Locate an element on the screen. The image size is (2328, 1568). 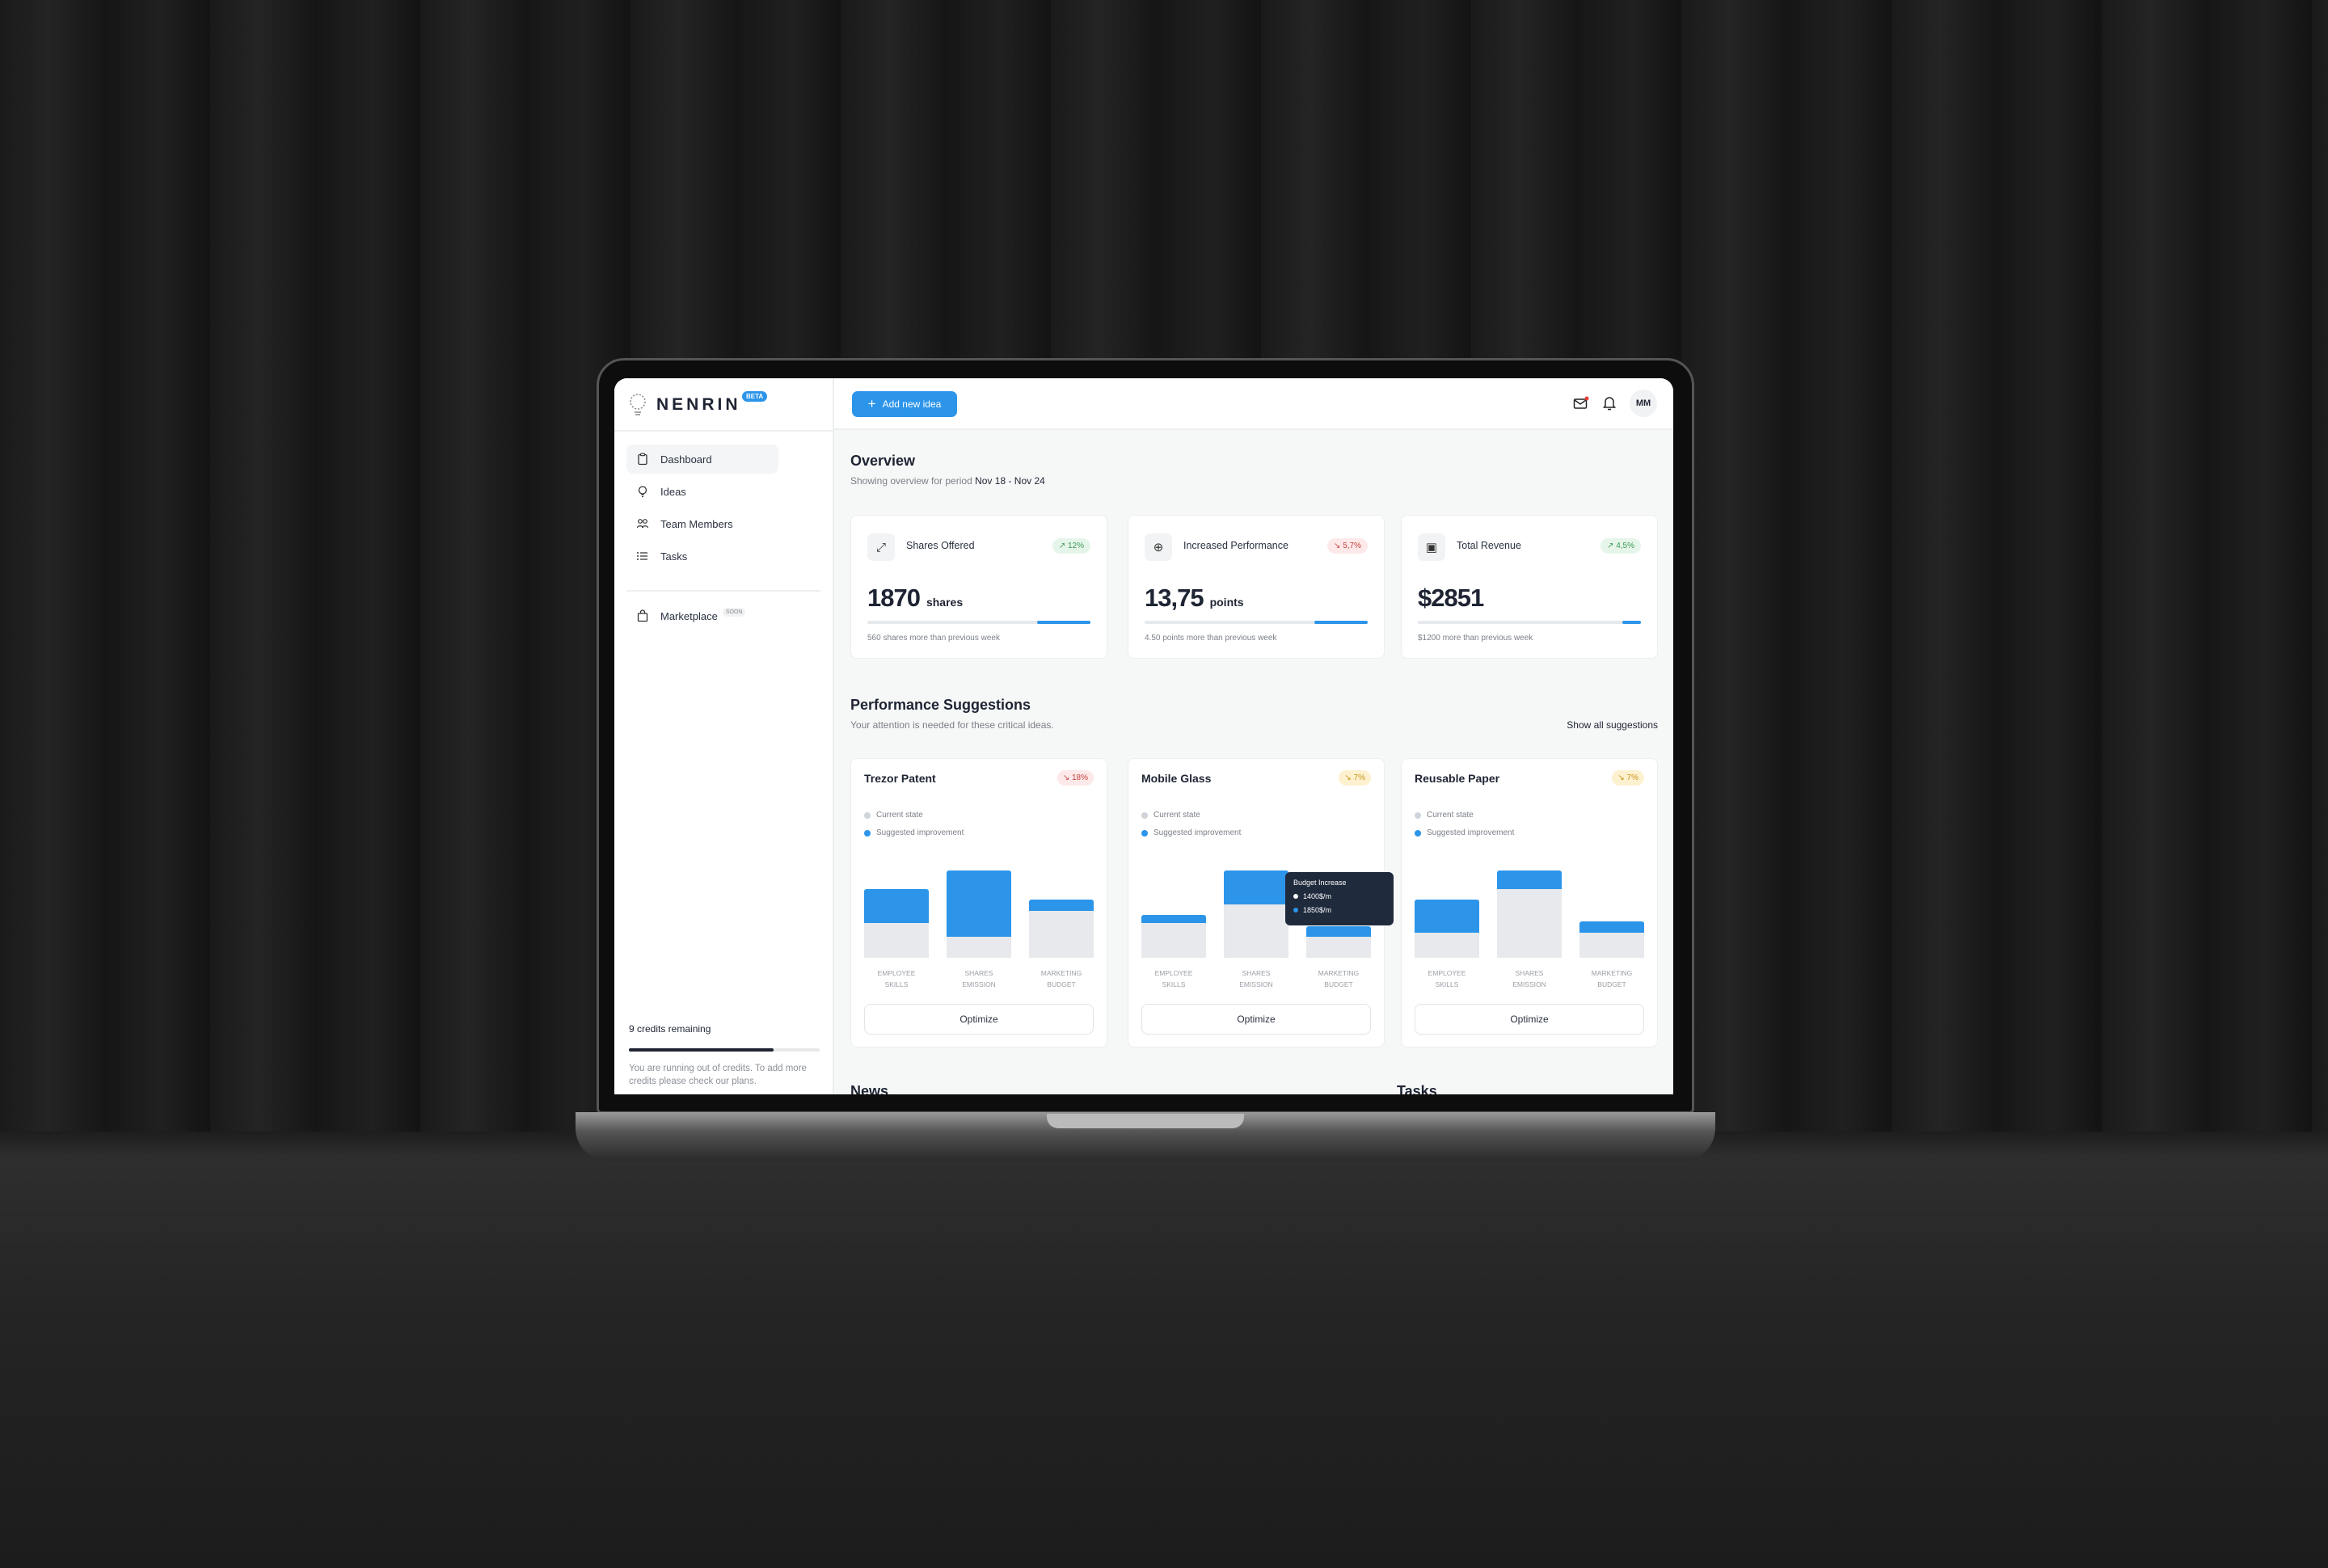
stat-value: 13,75 points is located at coordinates (1195, 598).